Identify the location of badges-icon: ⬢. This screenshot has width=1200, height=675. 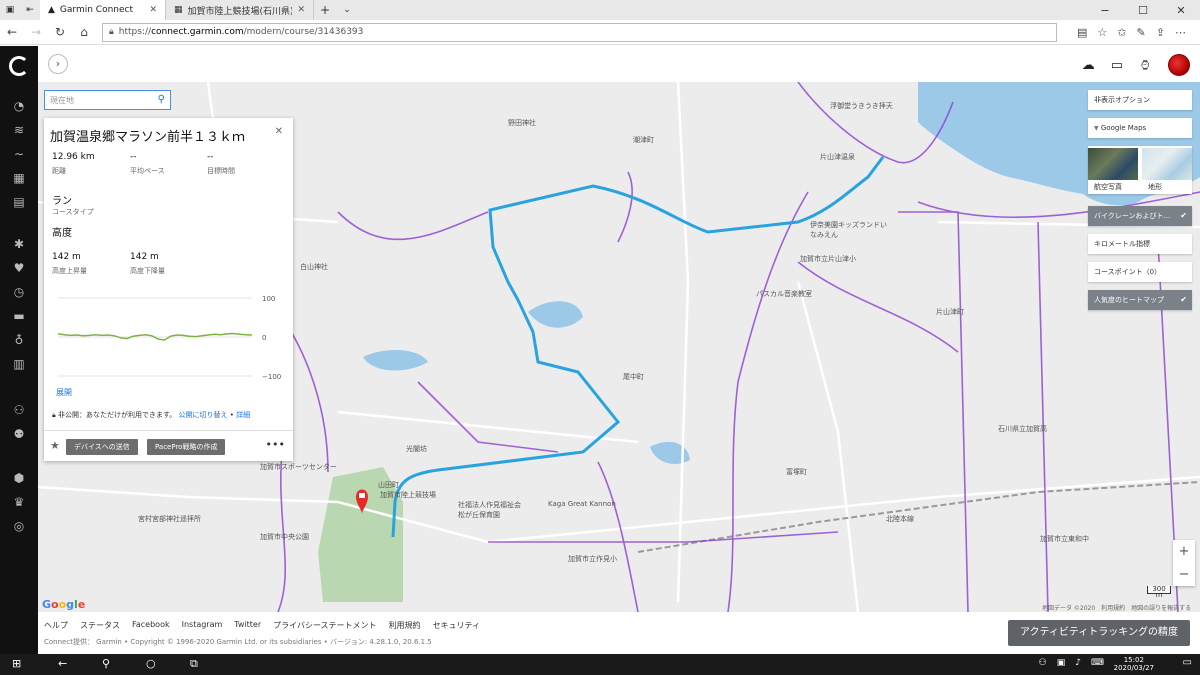
(19, 478).